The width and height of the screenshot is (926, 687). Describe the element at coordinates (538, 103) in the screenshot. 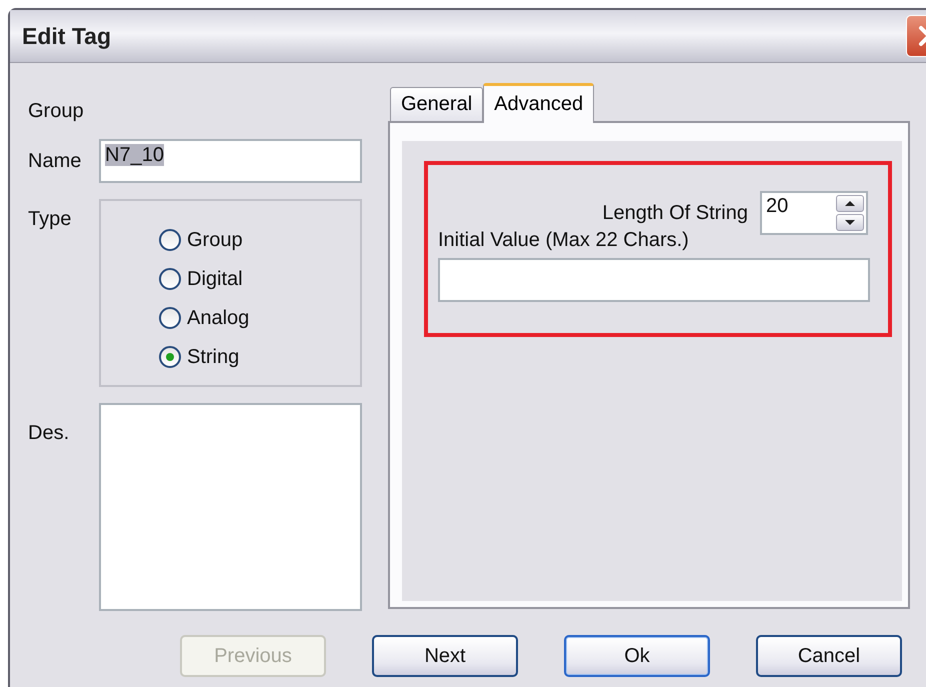

I see `tab: Advanced` at that location.